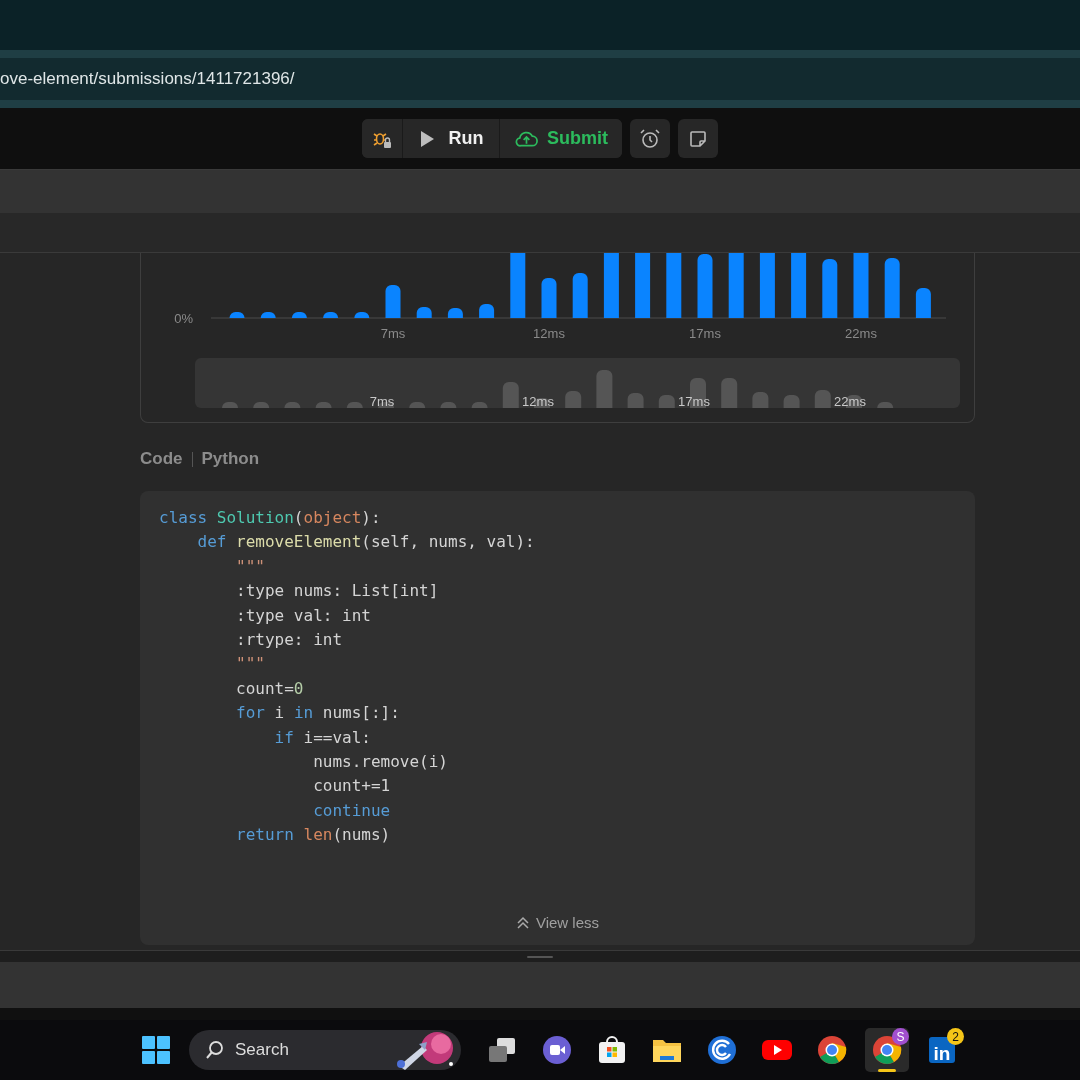 This screenshot has height=1080, width=1080. I want to click on notes-button, so click(698, 138).